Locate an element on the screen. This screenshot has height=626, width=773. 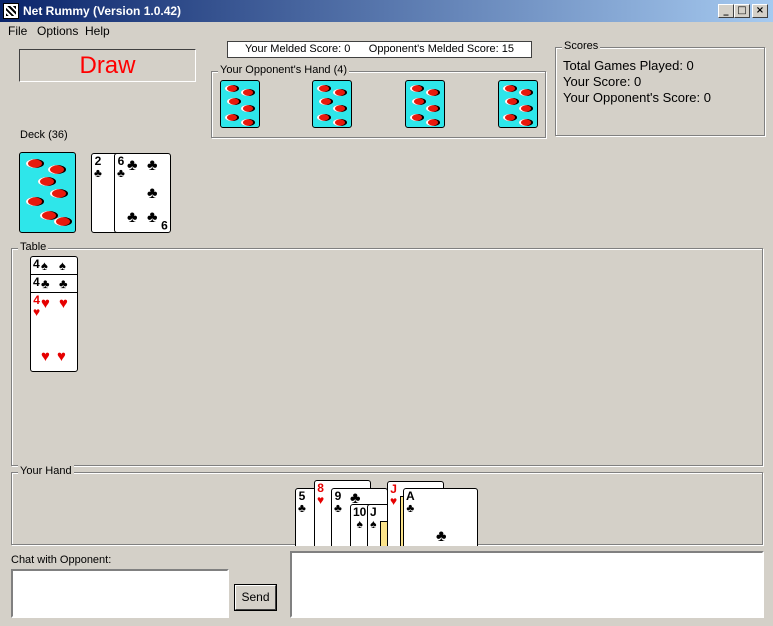
your-hand-label: Your Hand is located at coordinates (46, 471).